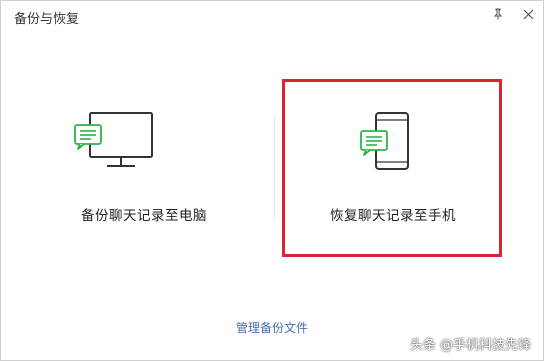 This screenshot has height=361, width=544. Describe the element at coordinates (274, 167) in the screenshot. I see `option-divider` at that location.